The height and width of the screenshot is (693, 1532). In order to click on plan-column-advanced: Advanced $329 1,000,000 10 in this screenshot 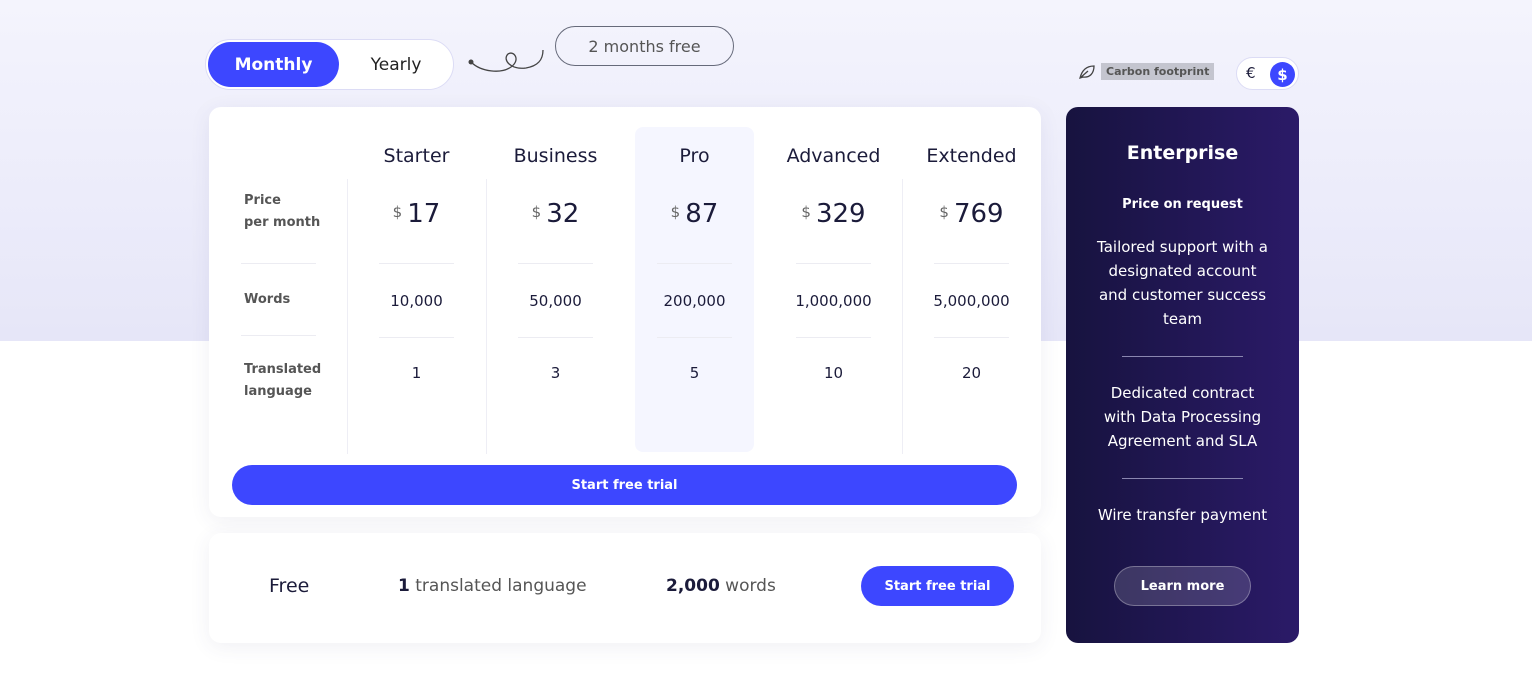, I will do `click(833, 282)`.